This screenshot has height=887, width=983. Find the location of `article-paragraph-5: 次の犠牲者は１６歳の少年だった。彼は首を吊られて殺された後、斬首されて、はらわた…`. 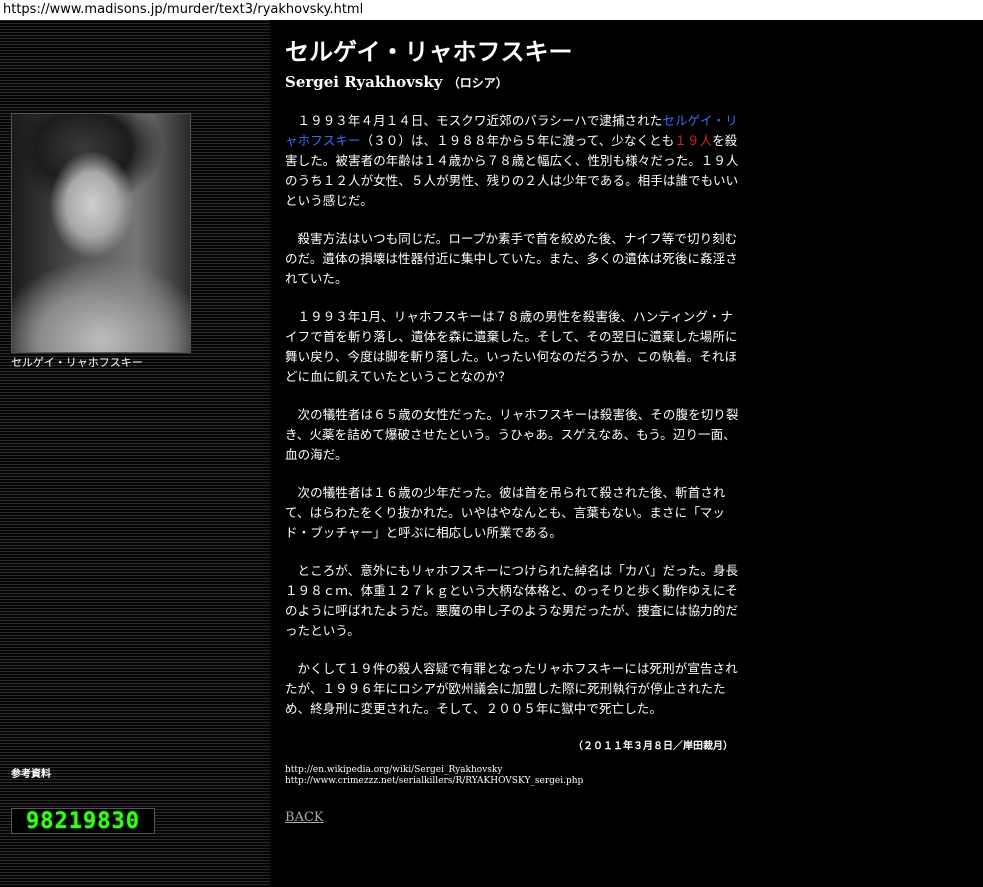

article-paragraph-5: 次の犠牲者は１６歳の少年だった。彼は首を吊られて殺された後、斬首されて、はらわた… is located at coordinates (505, 512).